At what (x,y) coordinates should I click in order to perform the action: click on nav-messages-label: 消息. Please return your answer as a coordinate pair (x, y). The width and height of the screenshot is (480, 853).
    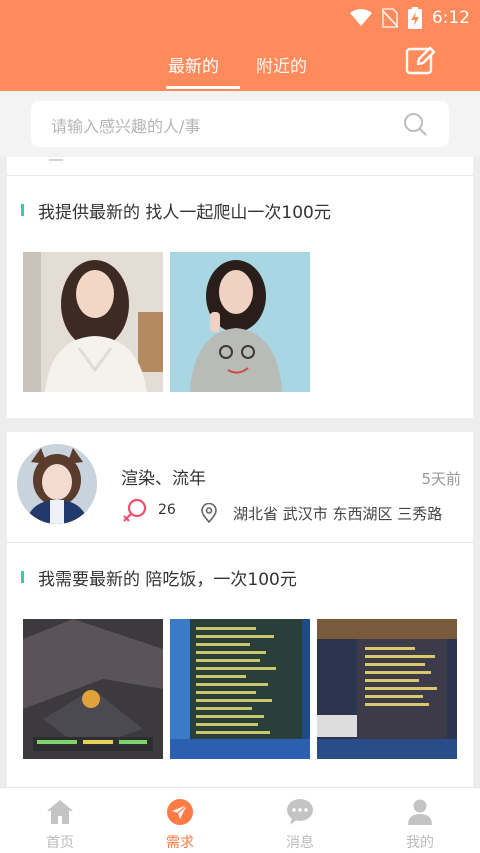
    Looking at the image, I should click on (300, 843).